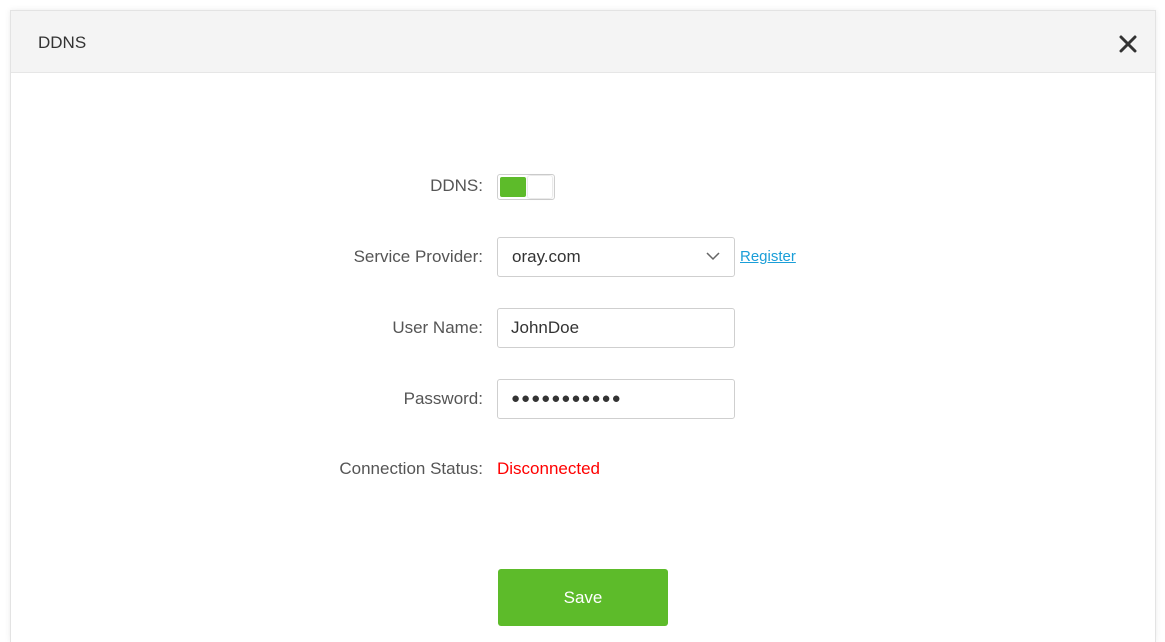 This screenshot has height=642, width=1165. I want to click on user-name-row: User Name:, so click(583, 328).